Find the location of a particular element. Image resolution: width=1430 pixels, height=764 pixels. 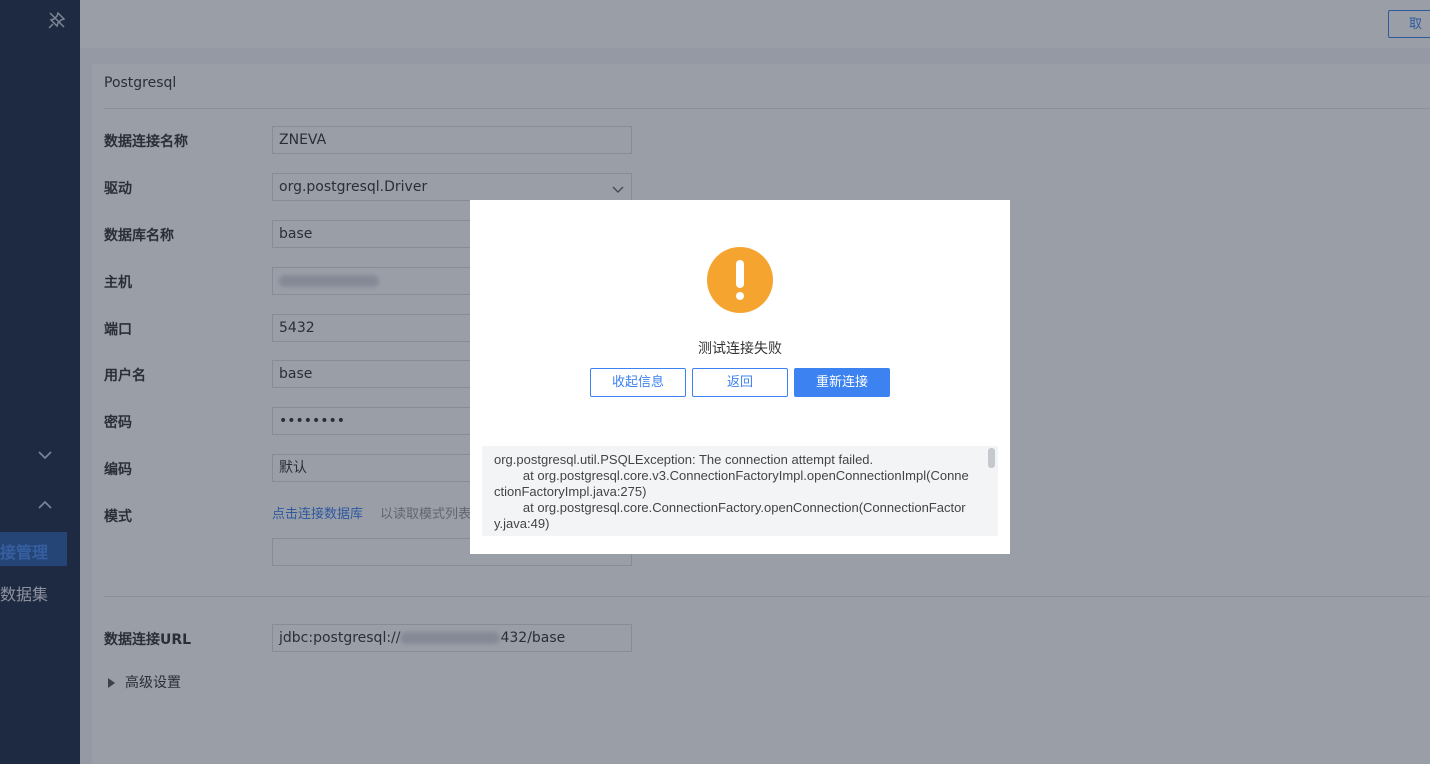

reconnect-button: 重新连接 is located at coordinates (842, 382).